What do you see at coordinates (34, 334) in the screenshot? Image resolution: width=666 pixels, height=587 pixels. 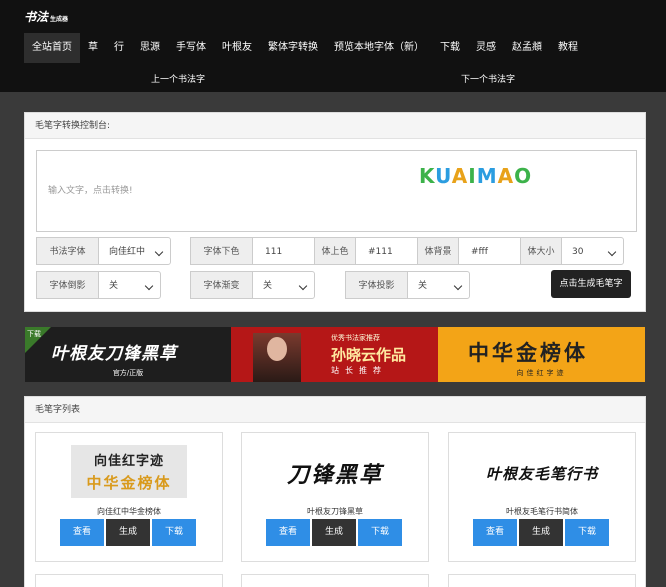 I see `download-corner-label: 下载` at bounding box center [34, 334].